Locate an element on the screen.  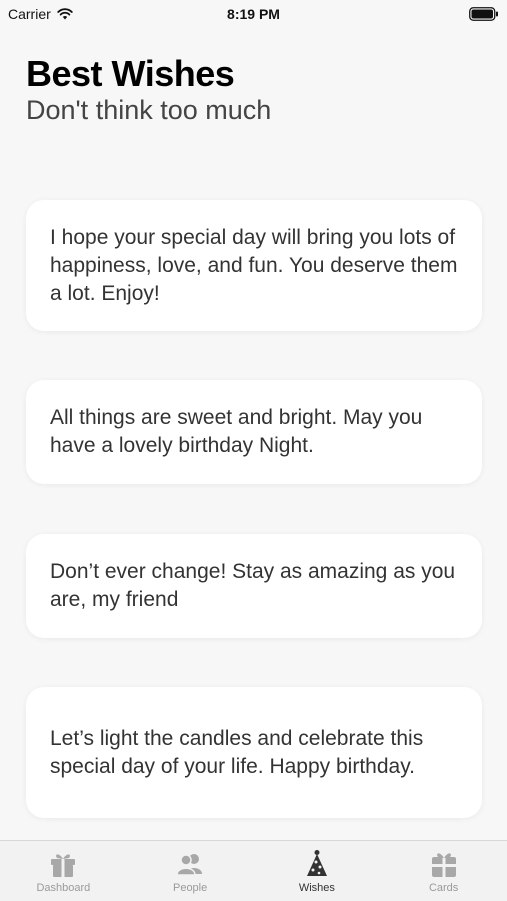
page-subtitle: Don't think too much is located at coordinates (149, 110).